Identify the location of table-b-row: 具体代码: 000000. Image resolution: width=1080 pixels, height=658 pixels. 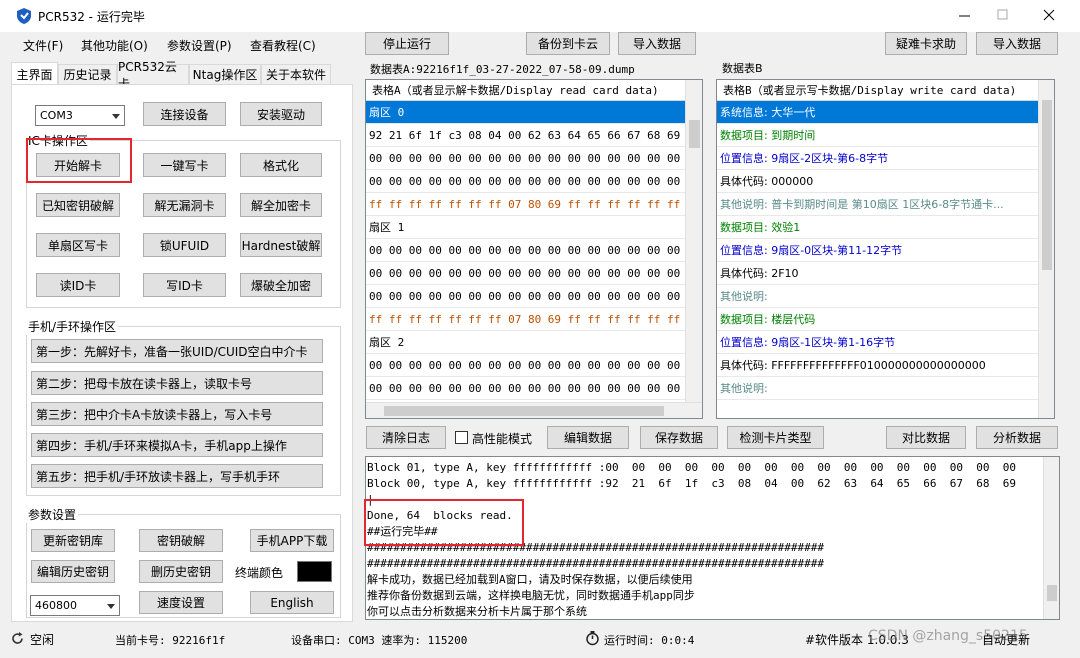
(877, 181).